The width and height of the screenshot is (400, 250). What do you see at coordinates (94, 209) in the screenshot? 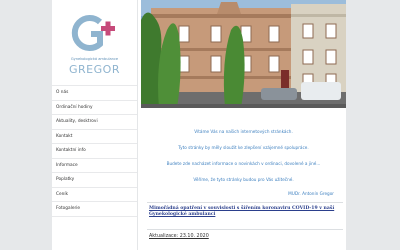
I see `nav-item-fotogalerie: Fotogalerie` at bounding box center [94, 209].